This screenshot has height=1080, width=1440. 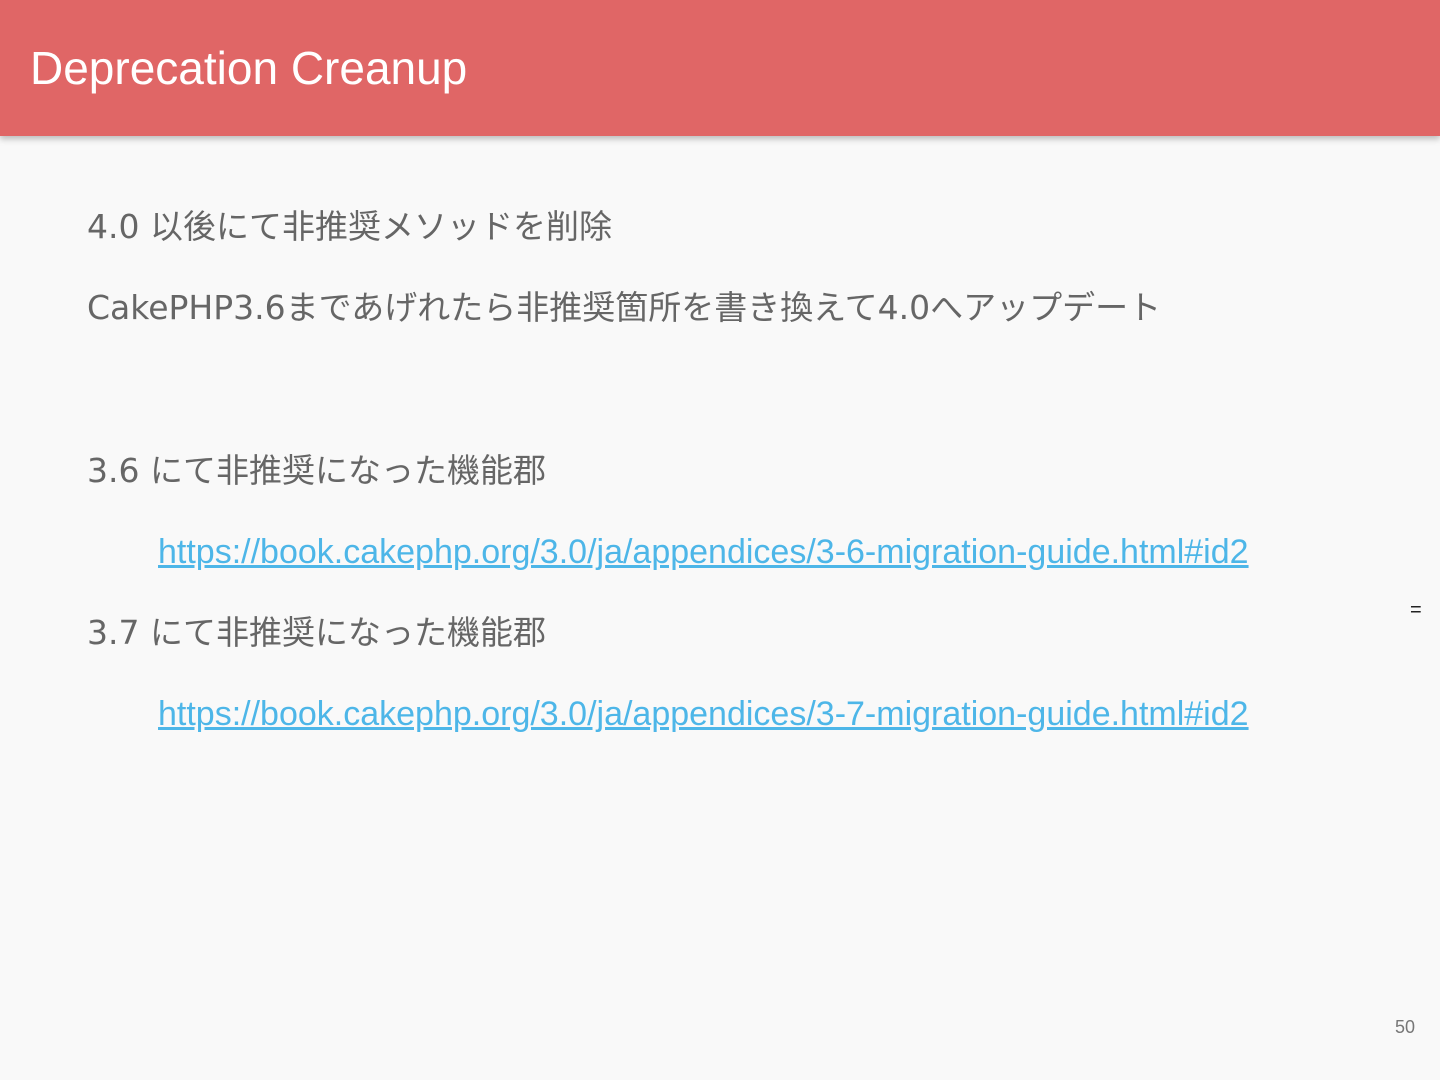 What do you see at coordinates (1404, 1027) in the screenshot?
I see `page-number: 50` at bounding box center [1404, 1027].